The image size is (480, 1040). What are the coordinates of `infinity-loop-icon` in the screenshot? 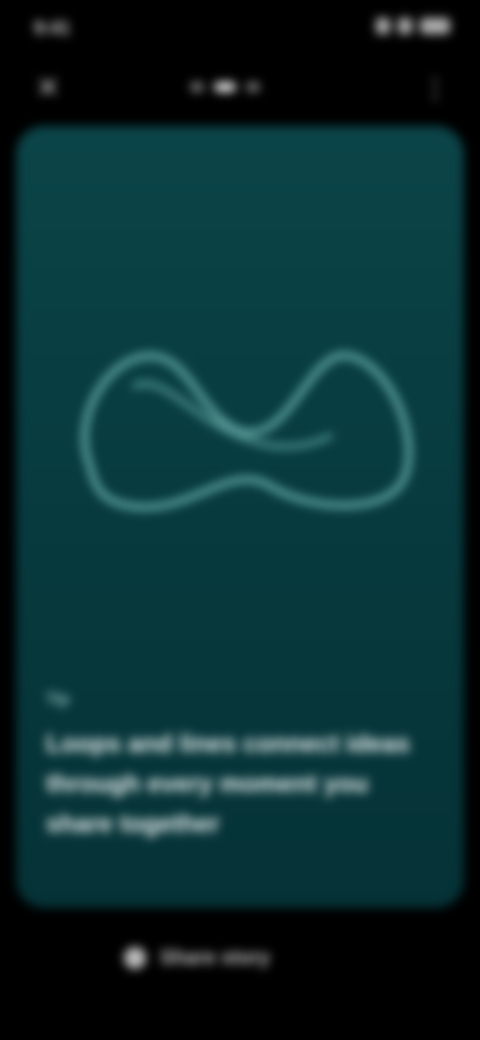 It's located at (247, 431).